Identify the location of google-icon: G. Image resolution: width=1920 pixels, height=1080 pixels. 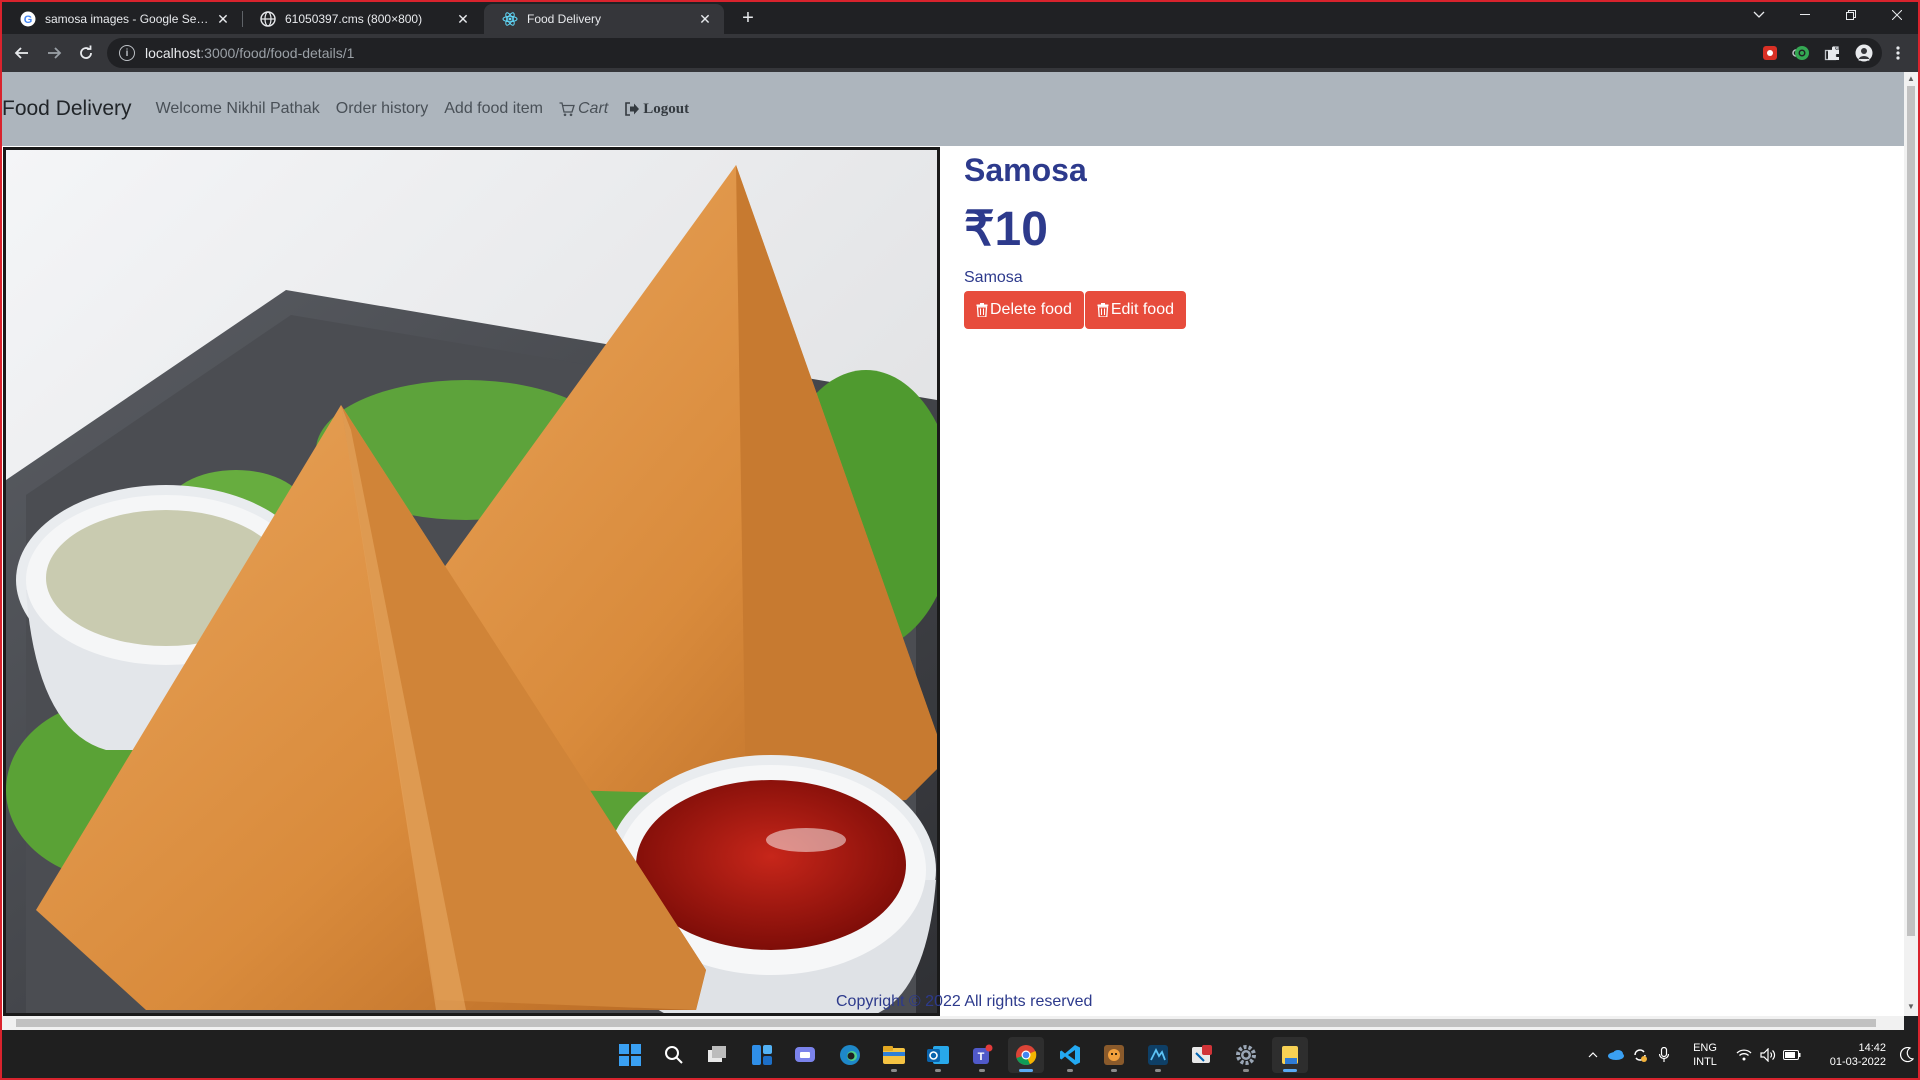
(28, 19).